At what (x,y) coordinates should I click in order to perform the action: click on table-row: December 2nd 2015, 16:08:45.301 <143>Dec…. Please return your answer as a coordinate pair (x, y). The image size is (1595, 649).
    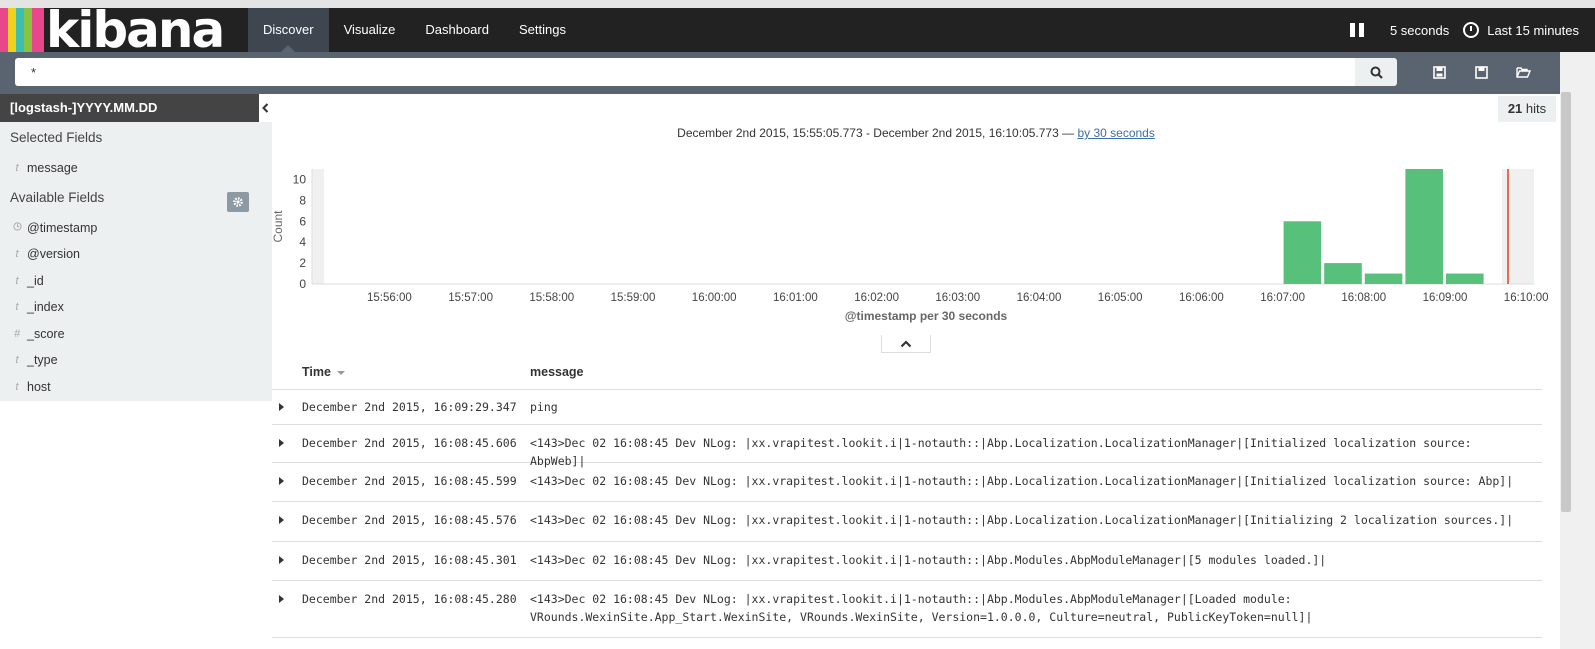
    Looking at the image, I should click on (907, 561).